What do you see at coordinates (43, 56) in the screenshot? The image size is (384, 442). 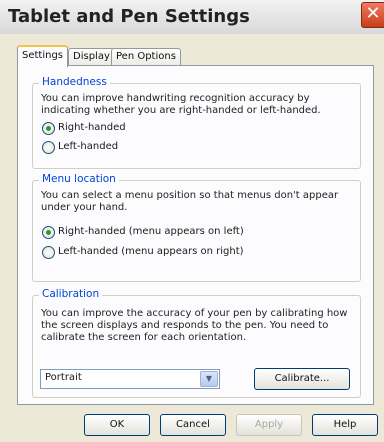 I see `tab-settings: Settings` at bounding box center [43, 56].